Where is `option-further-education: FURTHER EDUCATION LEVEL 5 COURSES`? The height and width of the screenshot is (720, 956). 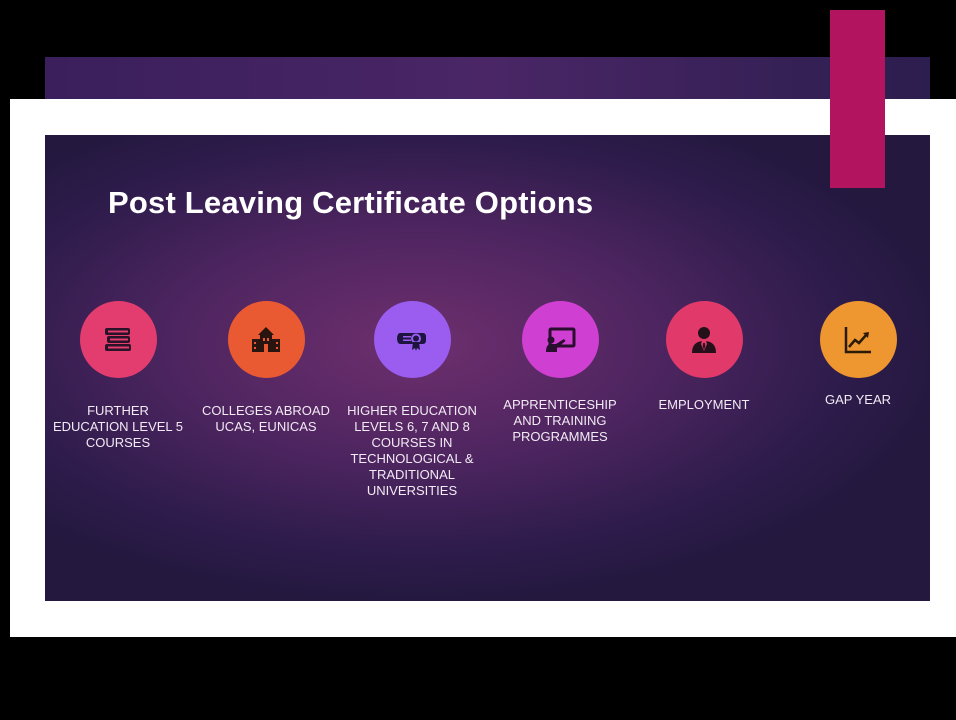
option-further-education: FURTHER EDUCATION LEVEL 5 COURSES is located at coordinates (118, 376).